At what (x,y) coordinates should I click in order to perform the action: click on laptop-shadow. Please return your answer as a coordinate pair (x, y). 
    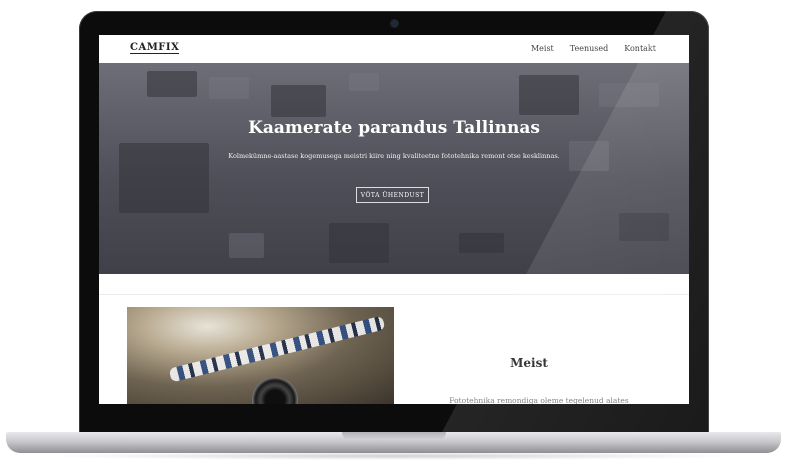
    Looking at the image, I should click on (393, 456).